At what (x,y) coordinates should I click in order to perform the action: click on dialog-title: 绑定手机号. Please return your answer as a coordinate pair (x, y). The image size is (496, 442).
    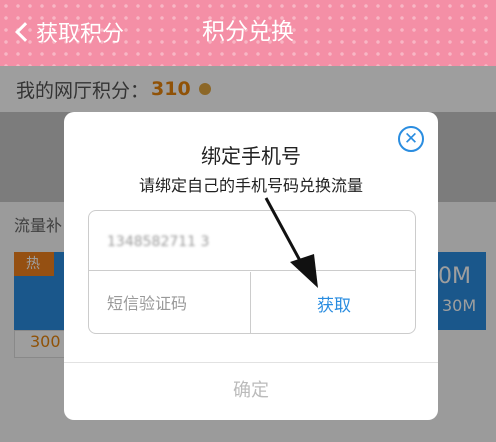
    Looking at the image, I should click on (251, 156).